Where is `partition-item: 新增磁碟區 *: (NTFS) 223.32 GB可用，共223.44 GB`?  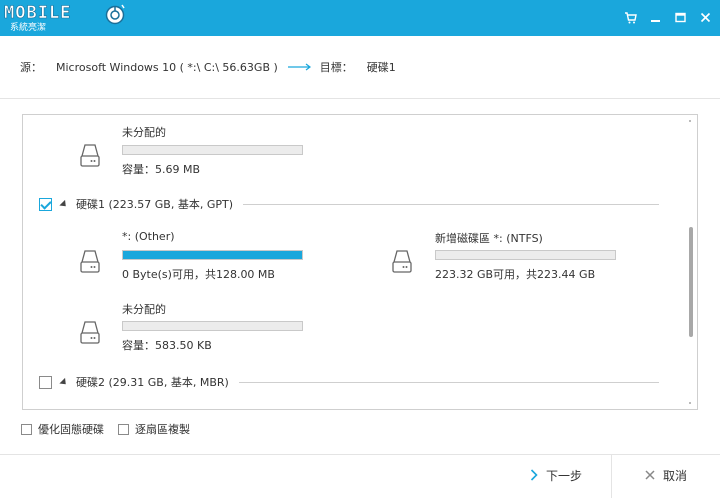 partition-item: 新增磁碟區 *: (NTFS) 223.32 GB可用，共223.44 GB is located at coordinates (531, 258).